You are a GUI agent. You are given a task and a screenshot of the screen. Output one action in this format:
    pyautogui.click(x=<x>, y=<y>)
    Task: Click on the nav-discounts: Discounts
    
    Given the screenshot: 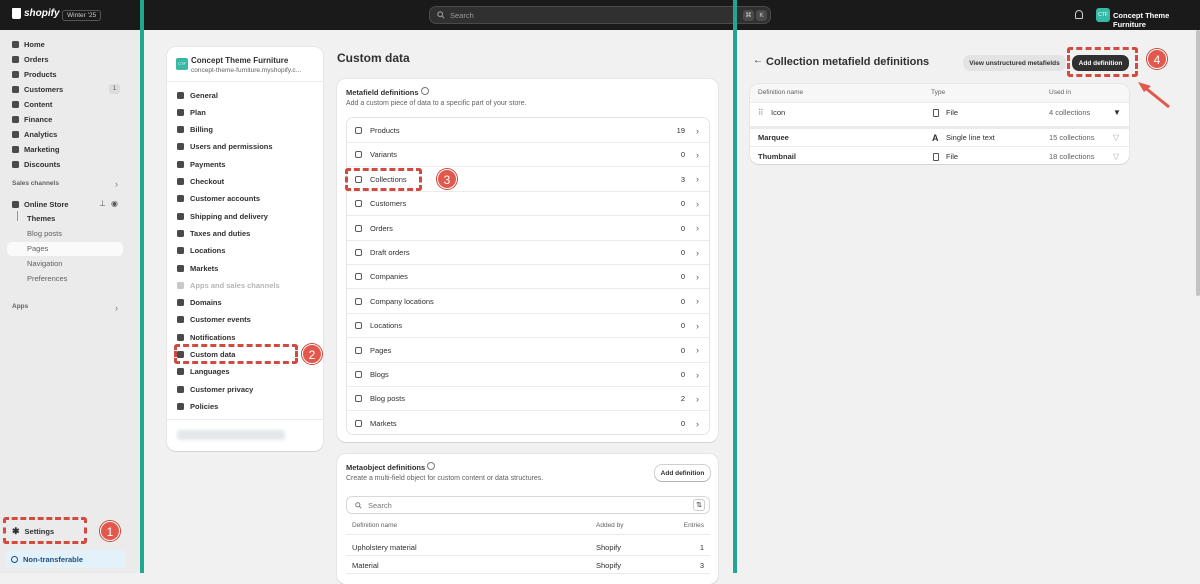 What is the action you would take?
    pyautogui.click(x=36, y=164)
    